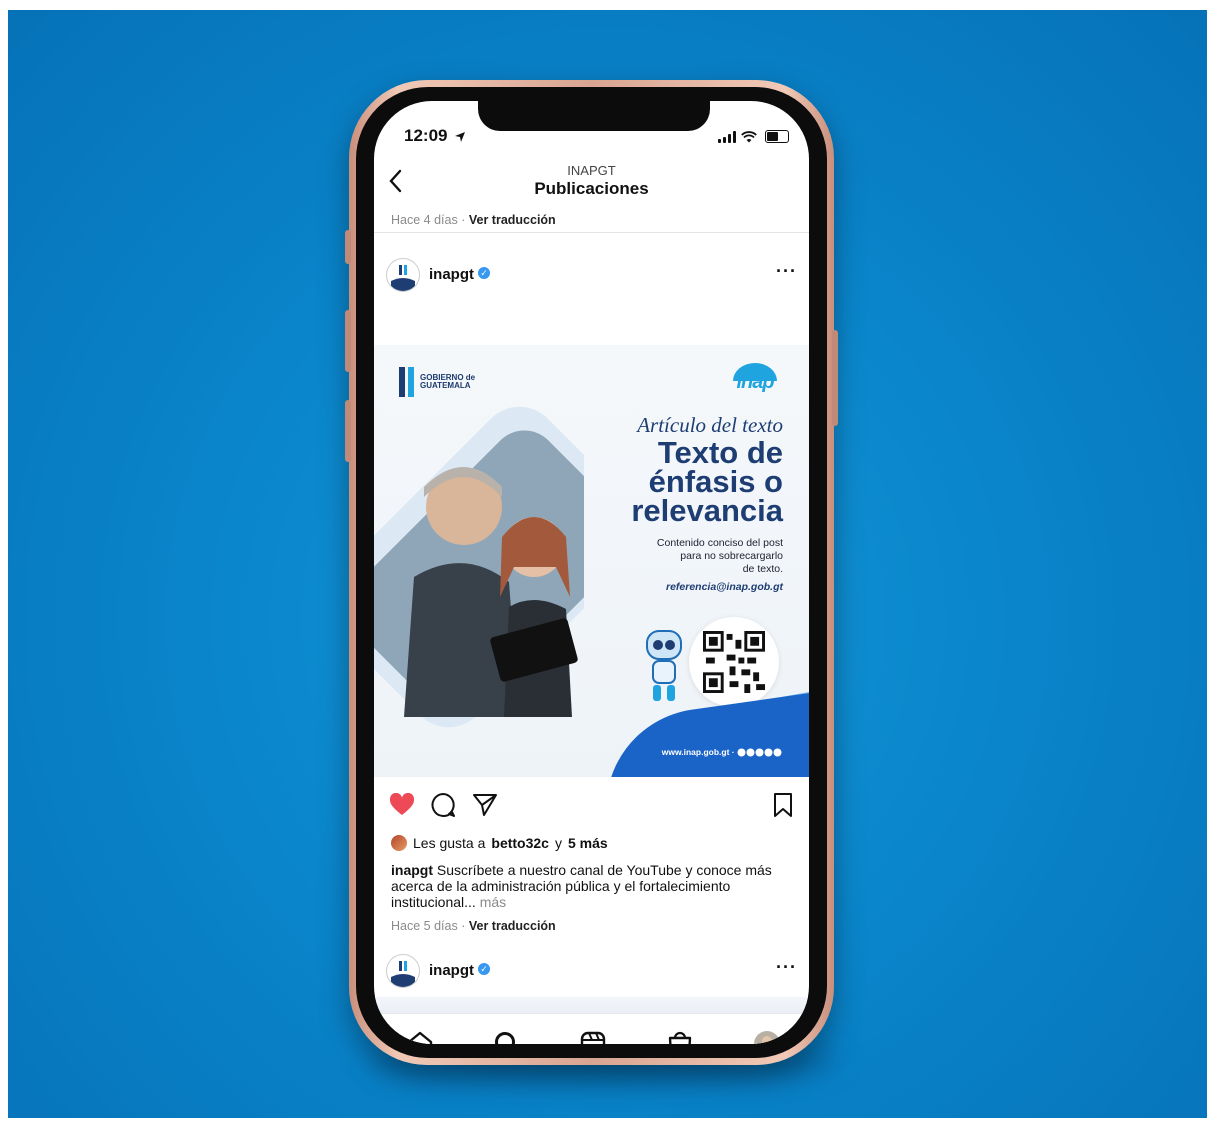 This screenshot has height=1122, width=1215. I want to click on qr-code-container, so click(734, 662).